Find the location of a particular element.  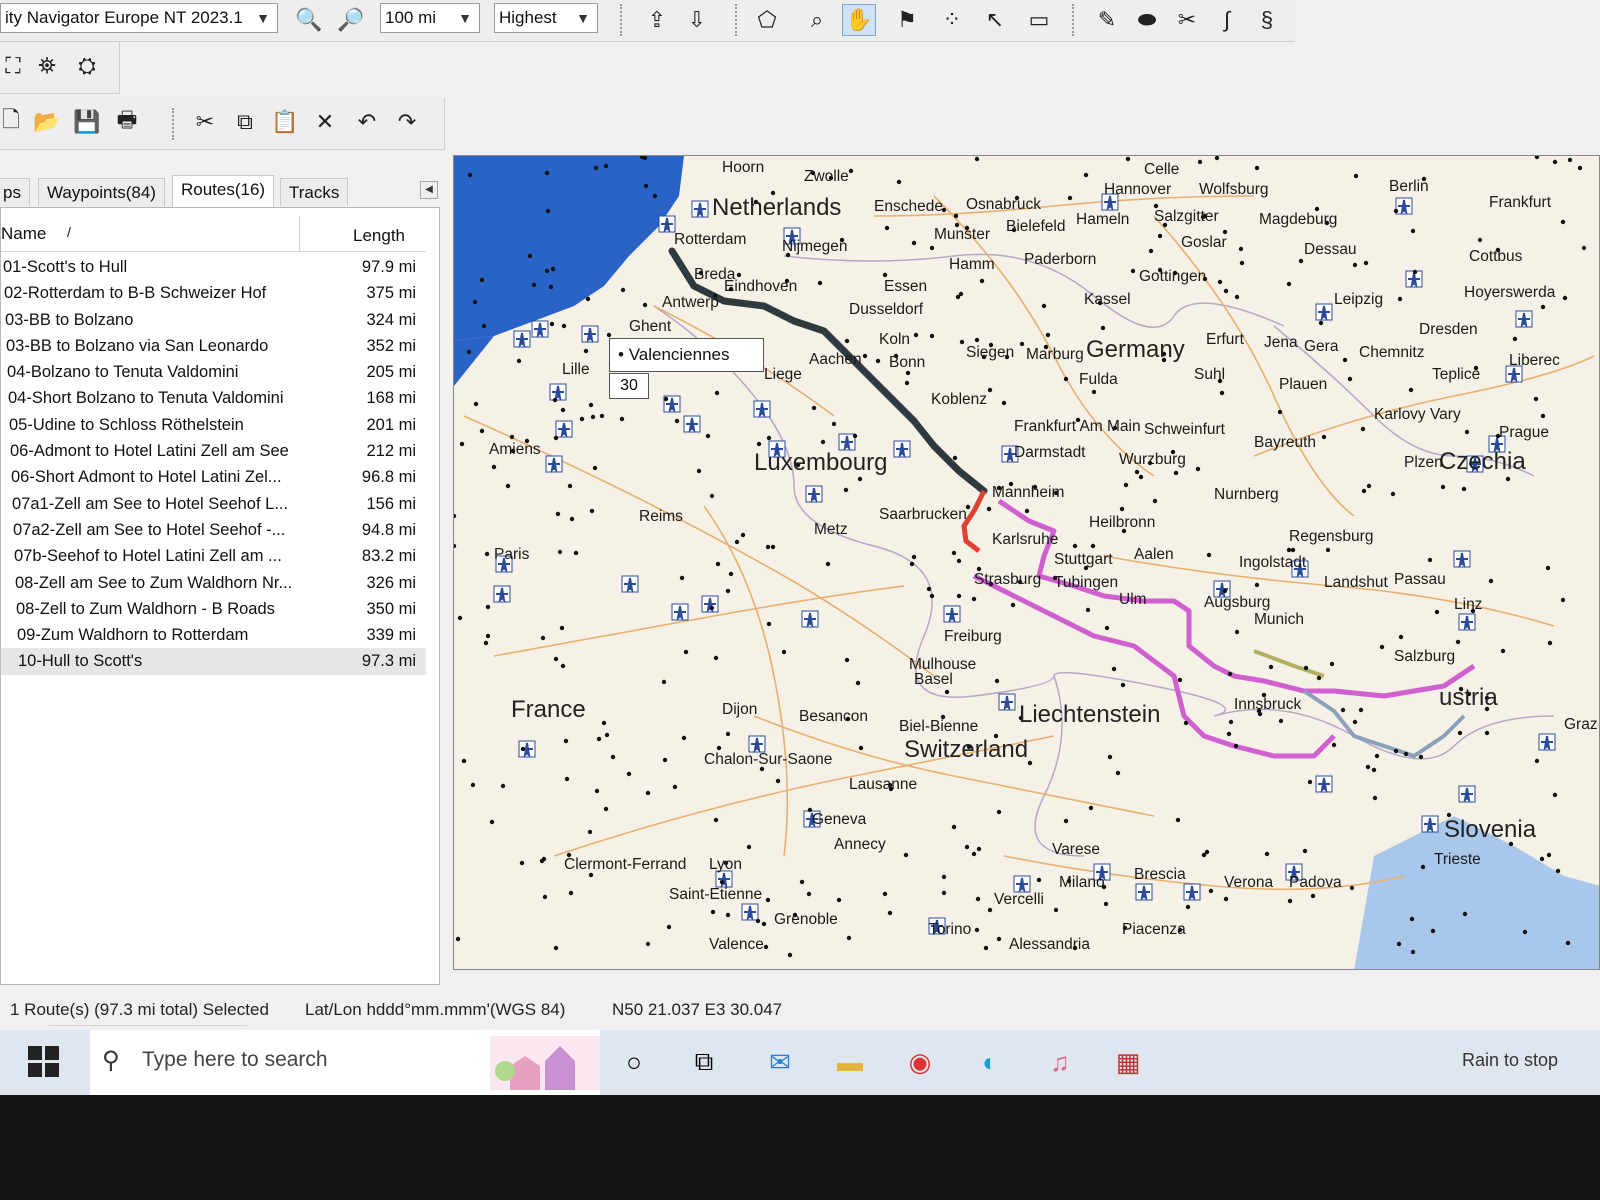

weather-status: Rain to stop is located at coordinates (1510, 1060).